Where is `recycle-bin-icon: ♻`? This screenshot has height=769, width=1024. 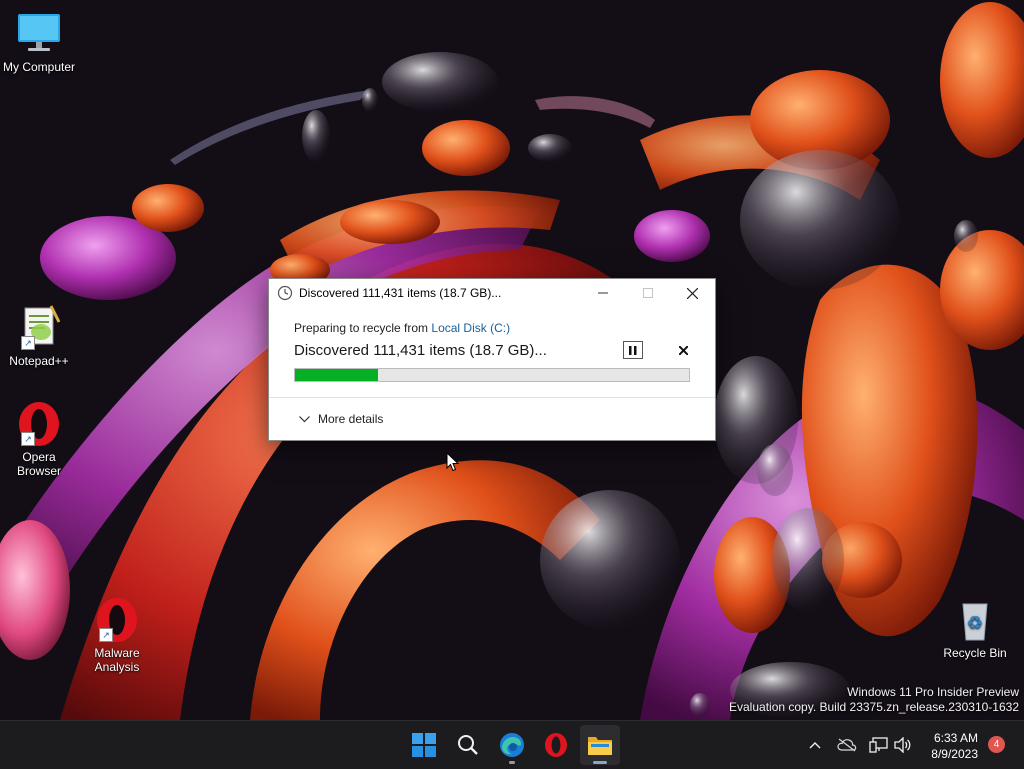 recycle-bin-icon: ♻ is located at coordinates (975, 620).